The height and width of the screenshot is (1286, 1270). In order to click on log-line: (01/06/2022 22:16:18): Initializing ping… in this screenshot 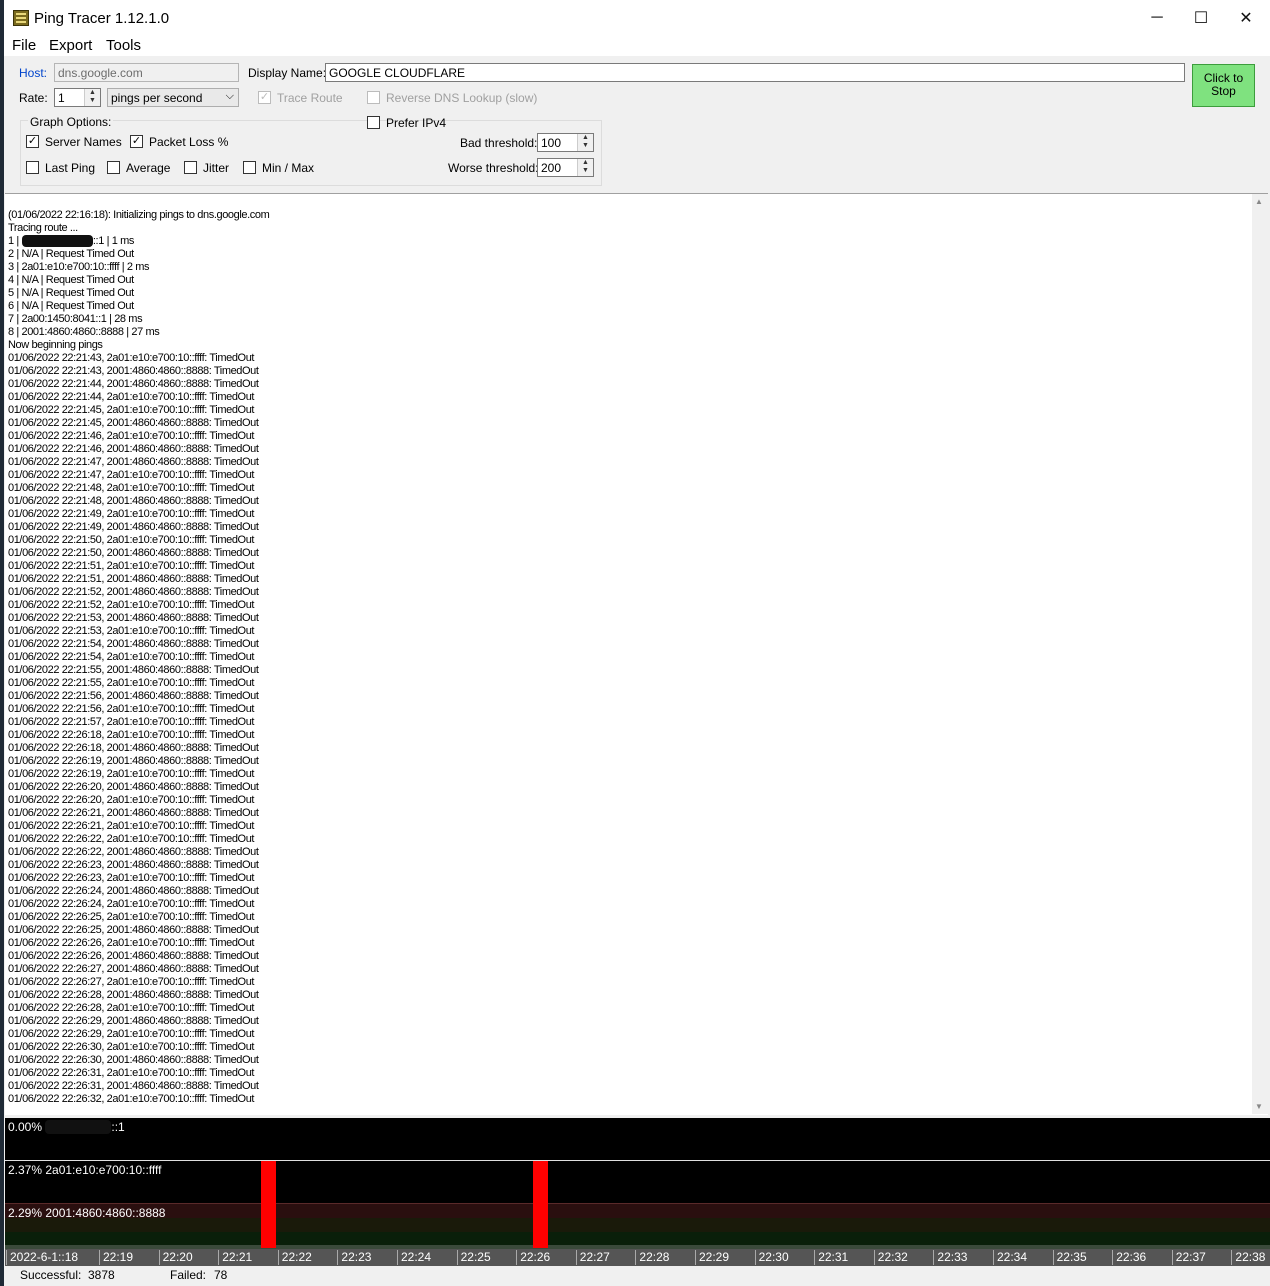, I will do `click(139, 215)`.